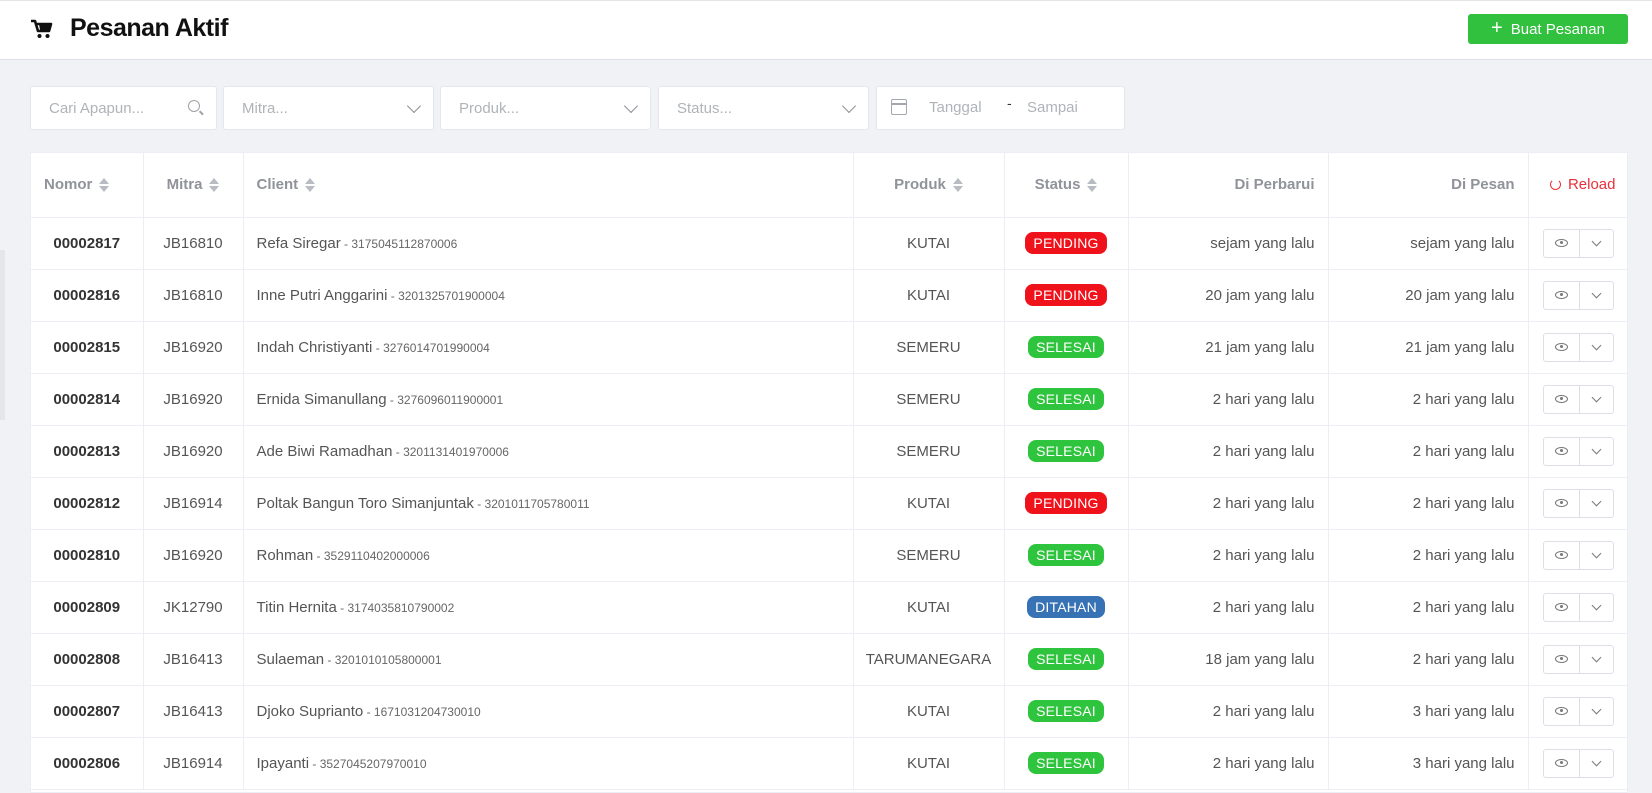  What do you see at coordinates (87, 503) in the screenshot?
I see `order-number: 00002812` at bounding box center [87, 503].